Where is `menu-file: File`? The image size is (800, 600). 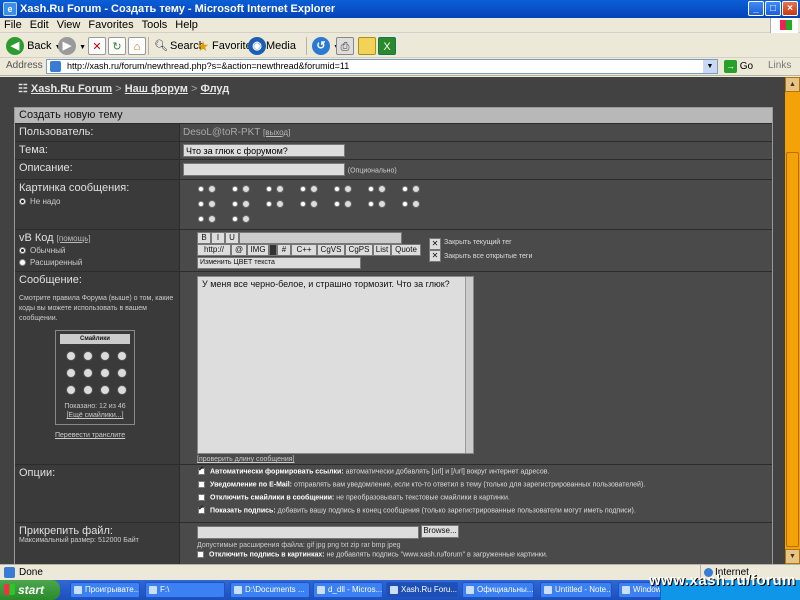 menu-file: File is located at coordinates (13, 25).